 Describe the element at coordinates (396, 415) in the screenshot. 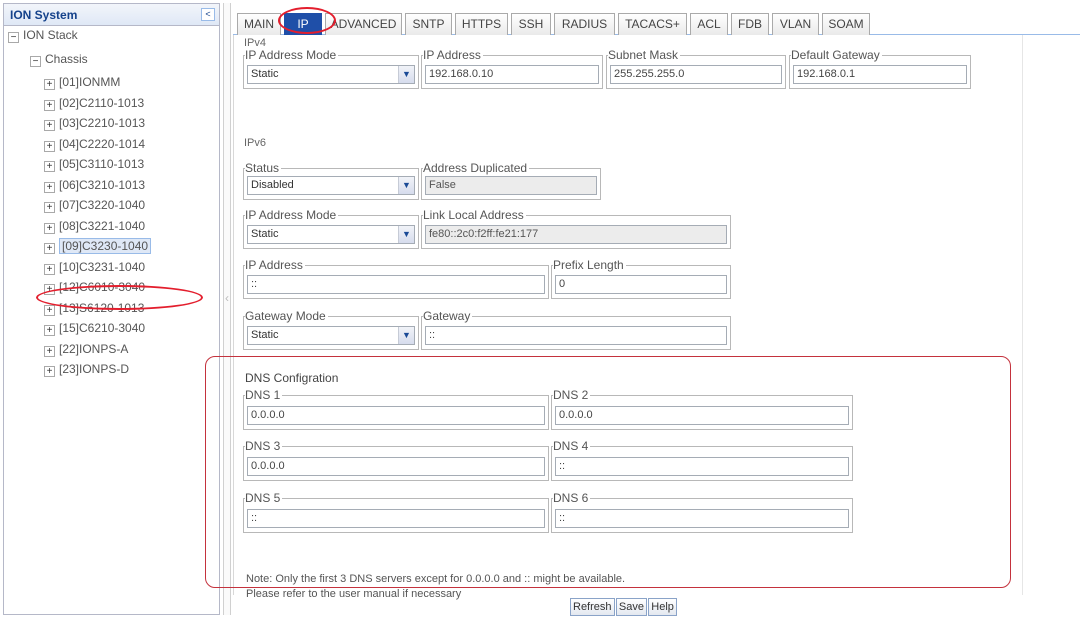

I see `dns-1-input: 0.0.0.0` at that location.